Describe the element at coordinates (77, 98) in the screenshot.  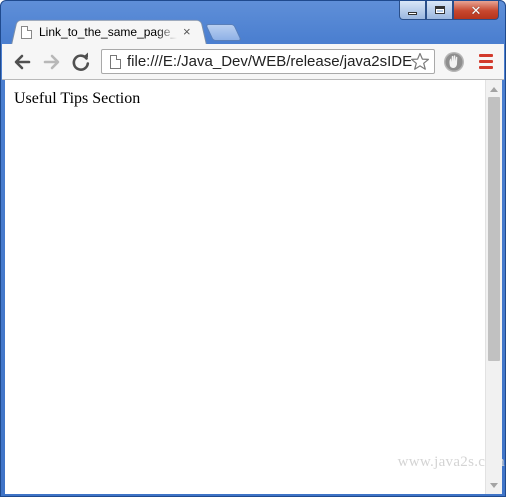
I see `page-content-text: Useful Tips Section` at that location.